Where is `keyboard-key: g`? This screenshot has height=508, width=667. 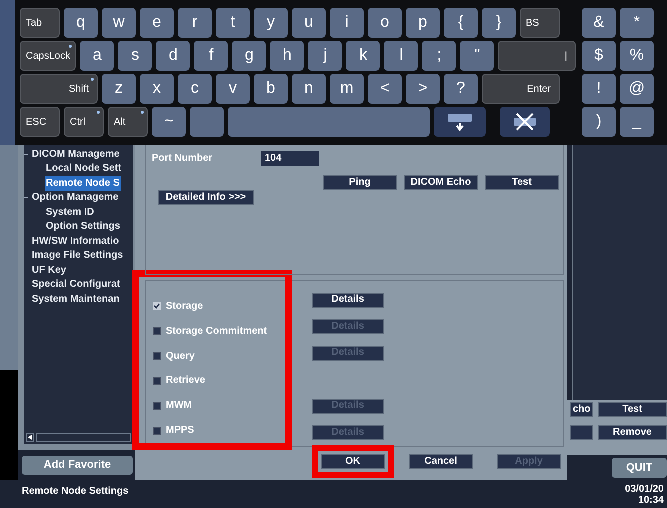
keyboard-key: g is located at coordinates (249, 56).